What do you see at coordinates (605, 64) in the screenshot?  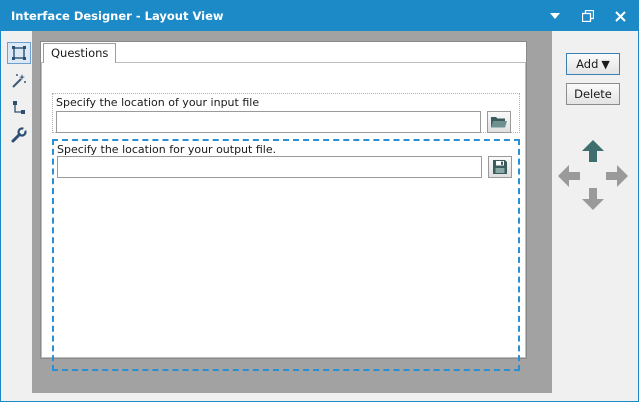 I see `add-dropdown-caret: ▼` at bounding box center [605, 64].